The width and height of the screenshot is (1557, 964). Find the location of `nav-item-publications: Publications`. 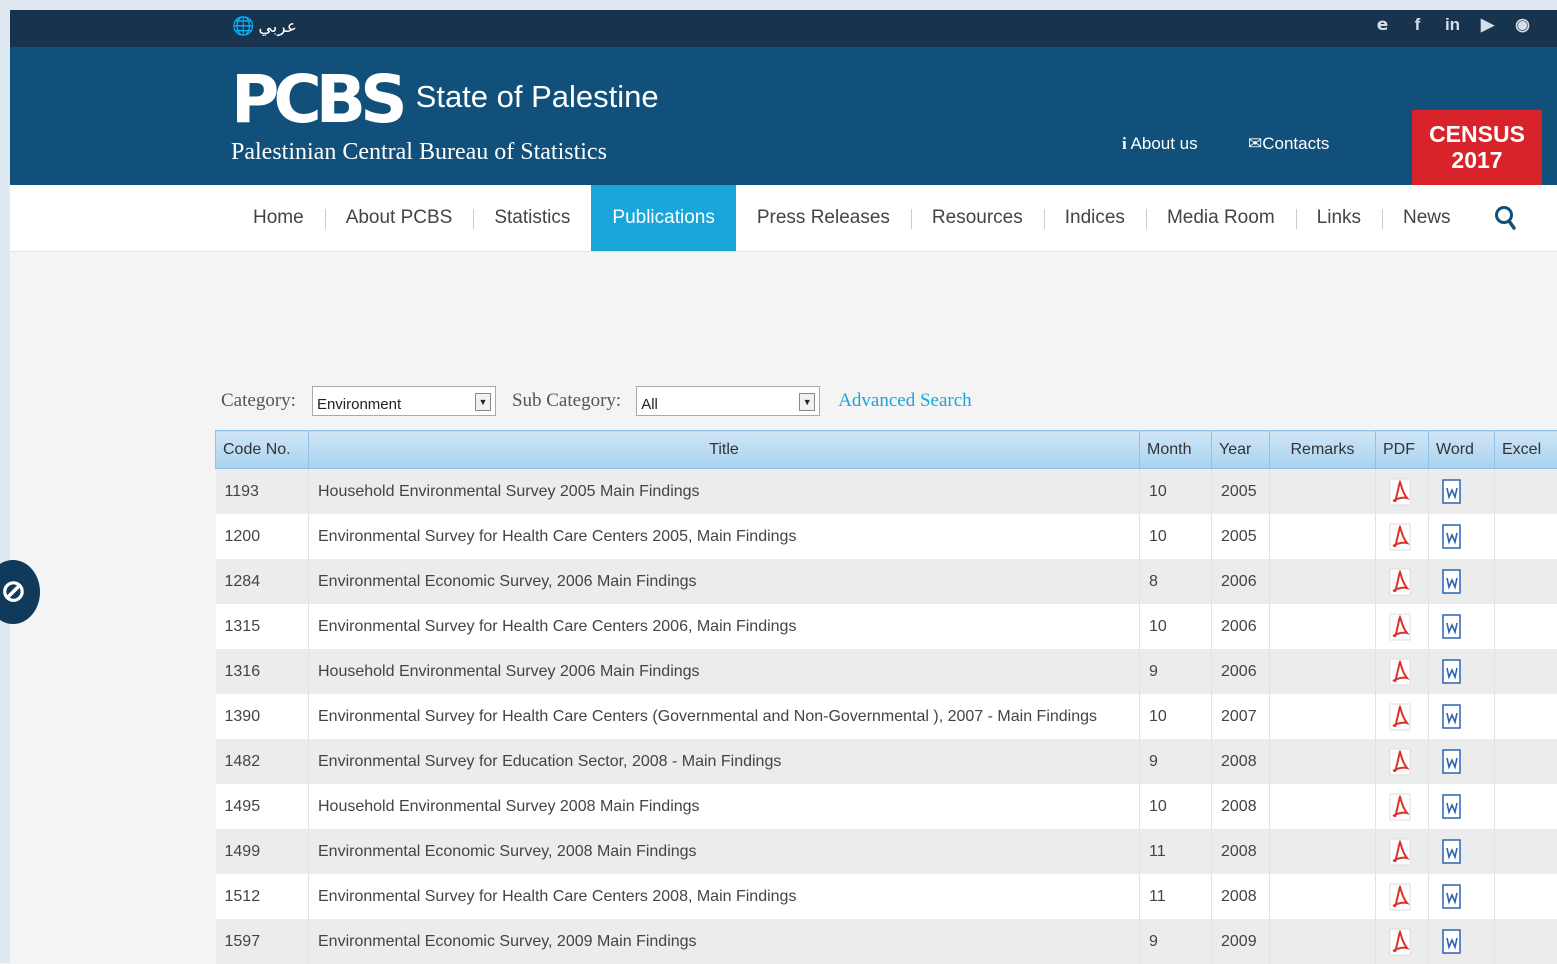

nav-item-publications: Publications is located at coordinates (663, 218).